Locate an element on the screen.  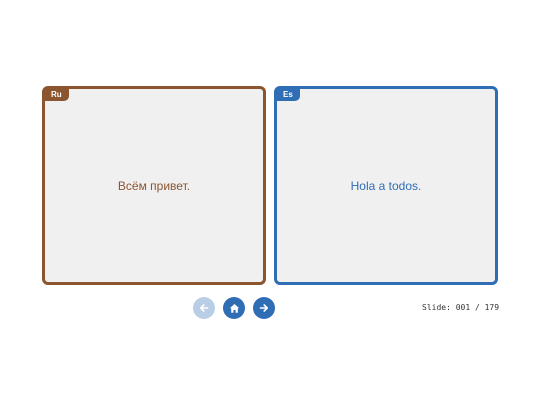
source-language-tag: Ru is located at coordinates (56, 94).